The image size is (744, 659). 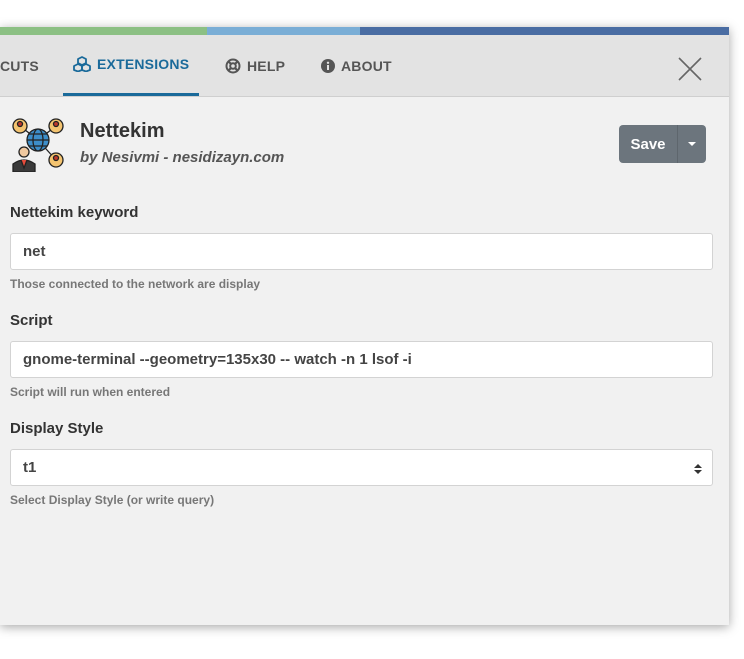 I want to click on tab-help: HELP, so click(x=255, y=65).